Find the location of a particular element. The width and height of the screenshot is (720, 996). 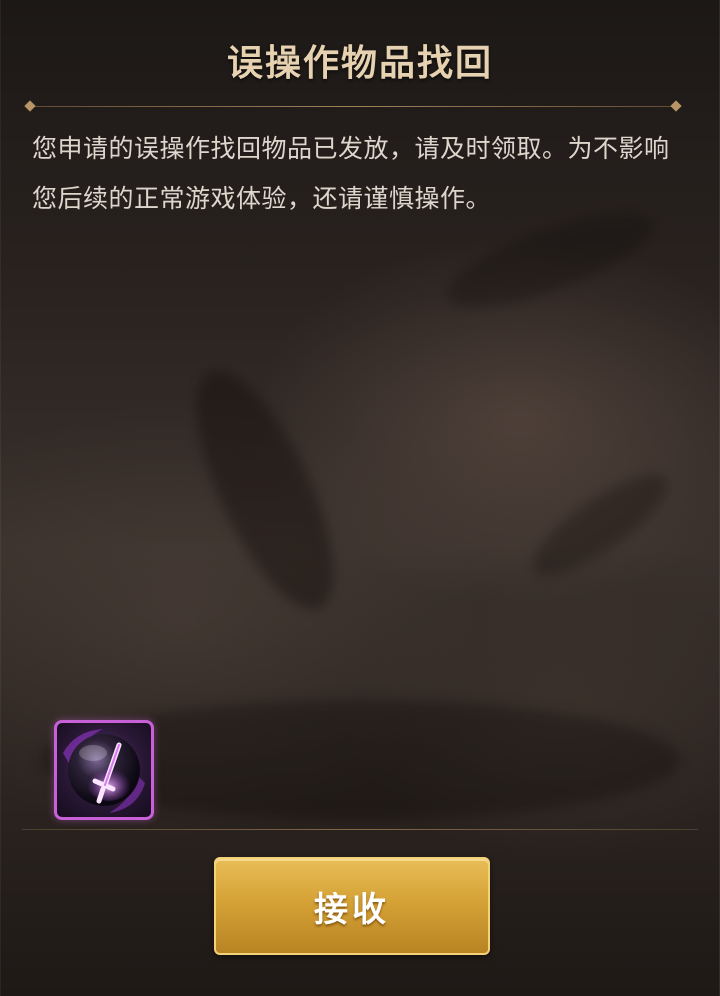

reward-item-slot is located at coordinates (104, 770).